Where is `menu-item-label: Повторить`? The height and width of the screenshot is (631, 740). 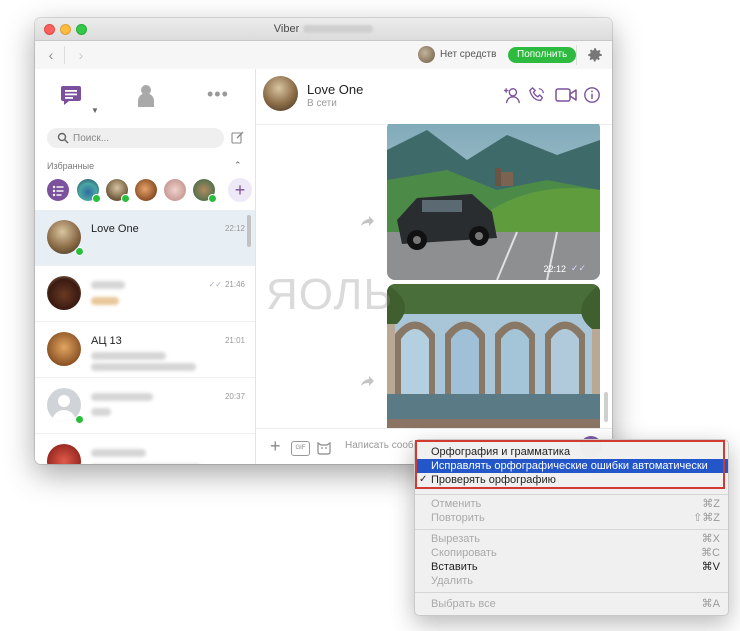 menu-item-label: Повторить is located at coordinates (458, 518).